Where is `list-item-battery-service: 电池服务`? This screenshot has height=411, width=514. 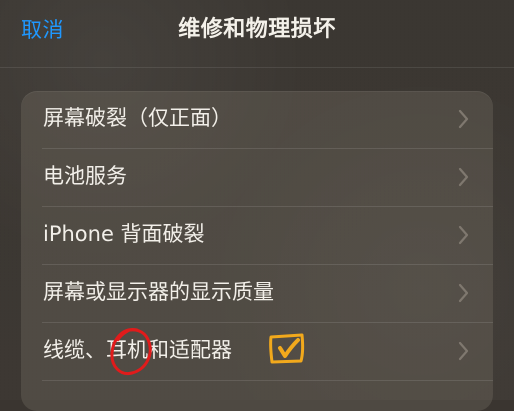 list-item-battery-service: 电池服务 is located at coordinates (257, 178).